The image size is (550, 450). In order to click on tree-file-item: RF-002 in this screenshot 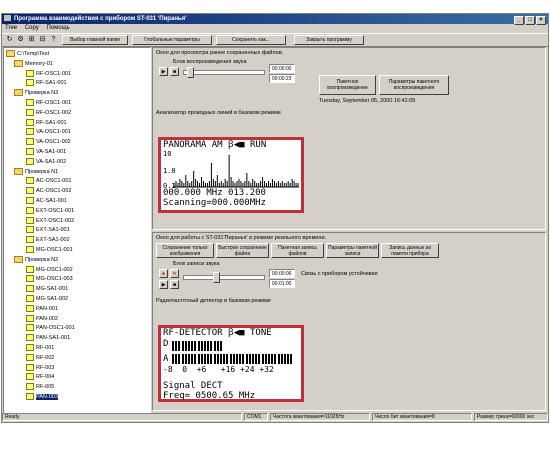, I will do `click(40, 357)`.